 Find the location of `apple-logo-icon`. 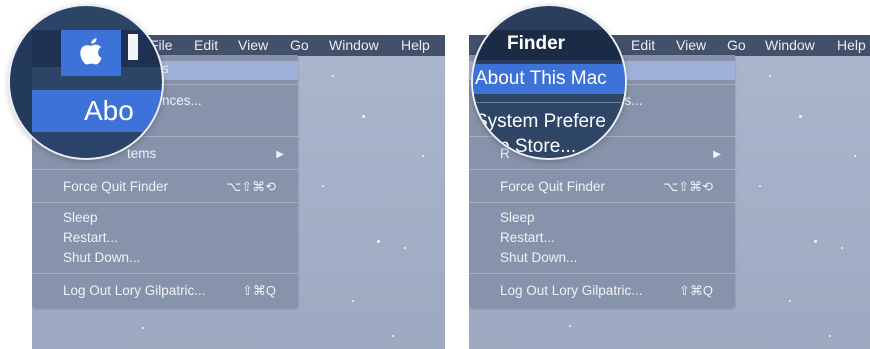

apple-logo-icon is located at coordinates (91, 51).